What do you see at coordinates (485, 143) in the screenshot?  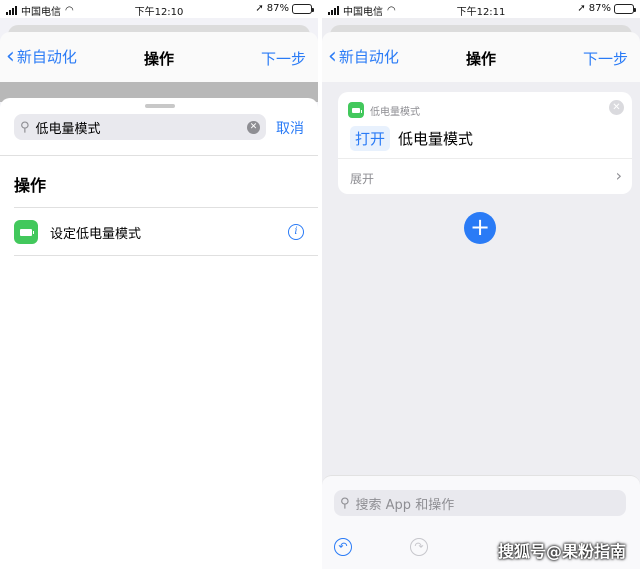 I see `action-card: 低电量模式 ✕ 打开 低电量模式 展开 ›` at bounding box center [485, 143].